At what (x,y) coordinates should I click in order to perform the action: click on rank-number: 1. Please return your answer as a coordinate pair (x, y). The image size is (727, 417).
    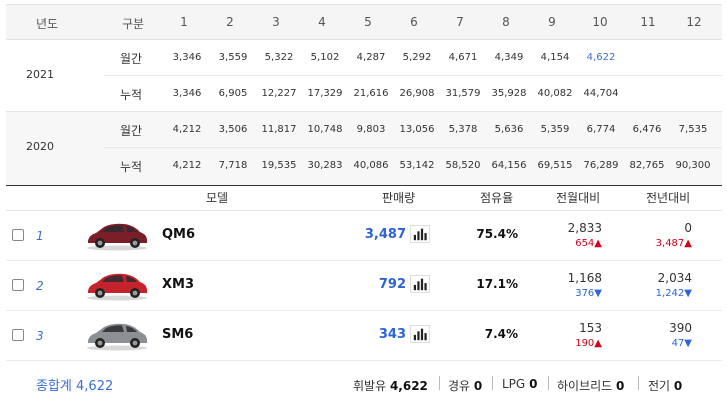
    Looking at the image, I should click on (40, 236).